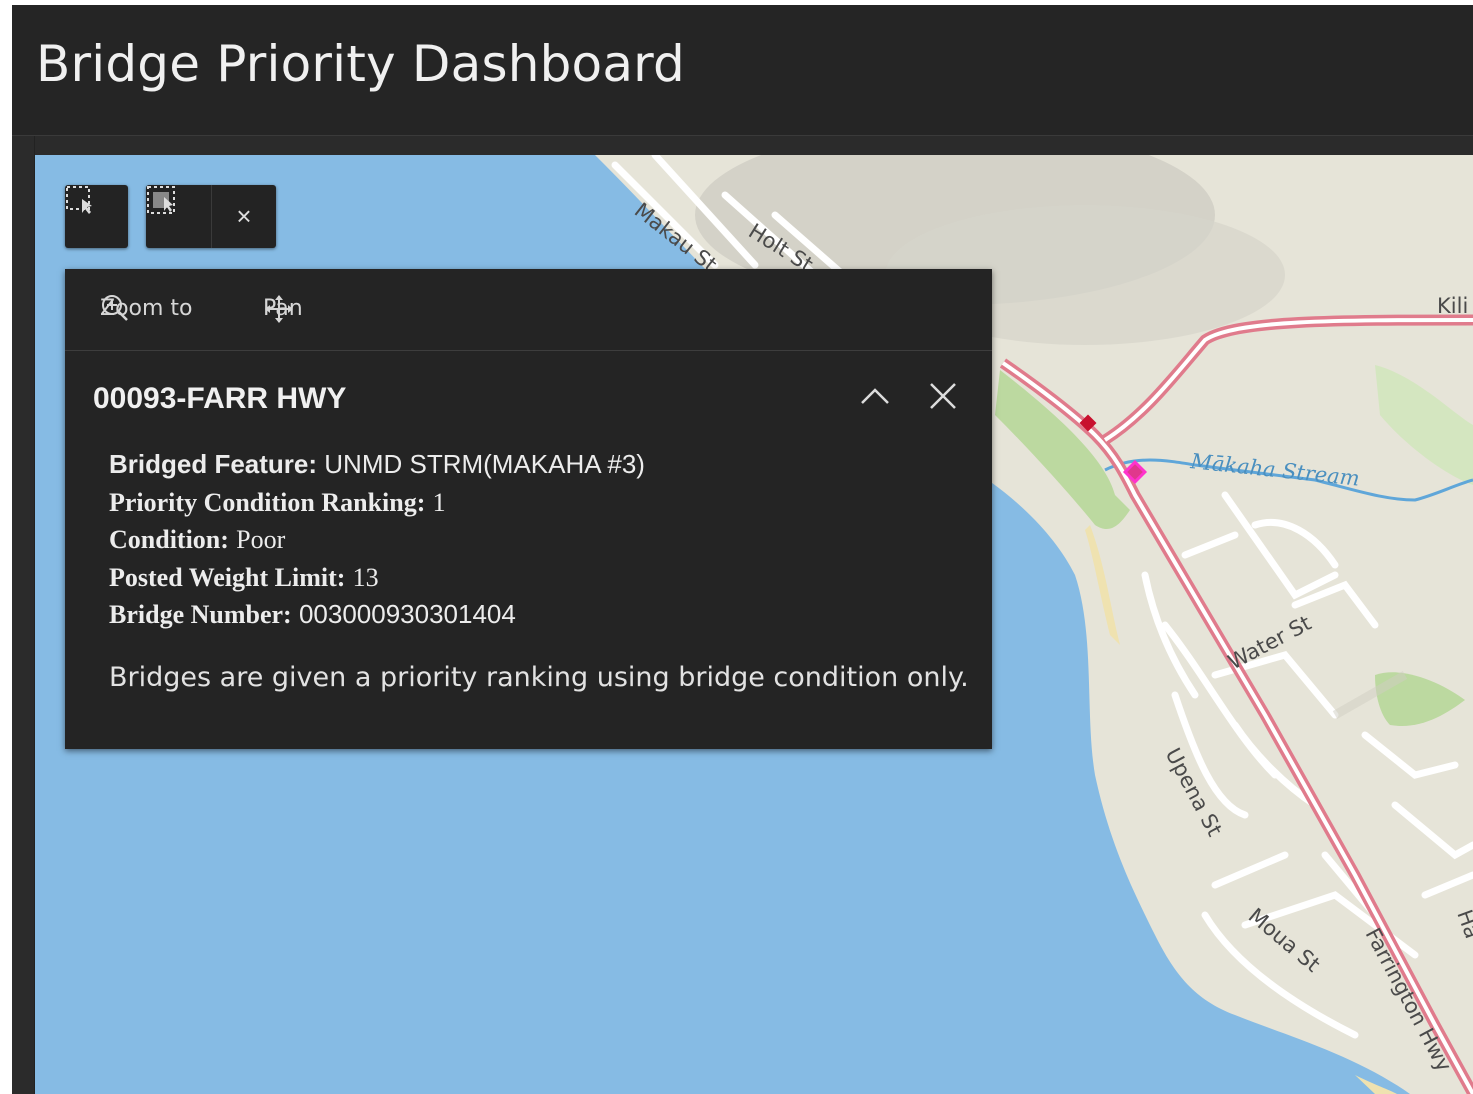 This screenshot has width=1473, height=1094. I want to click on popup-title: 00093-FARR HWY, so click(220, 398).